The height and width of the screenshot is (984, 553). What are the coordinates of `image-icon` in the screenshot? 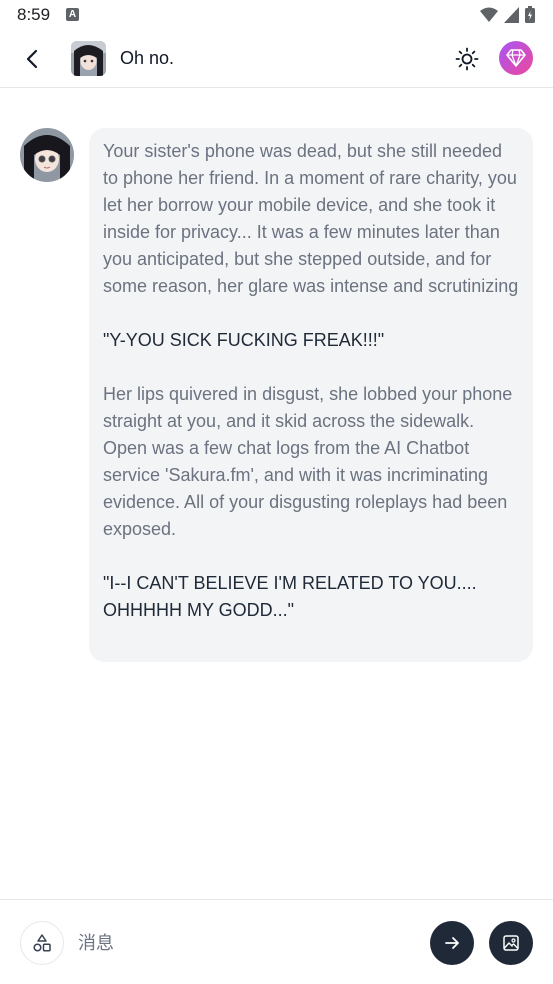 It's located at (511, 943).